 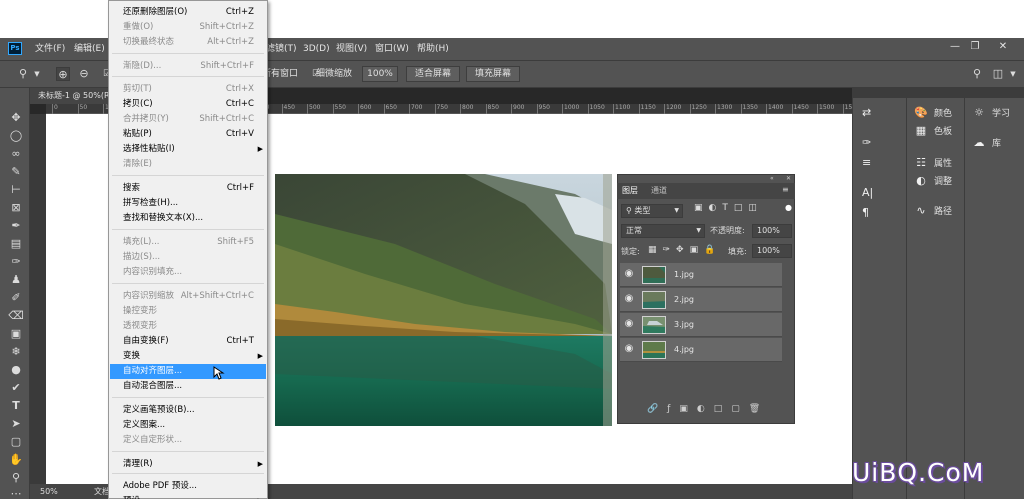 I want to click on lock-options-icons: ▦✑✥▣🔒, so click(x=684, y=250).